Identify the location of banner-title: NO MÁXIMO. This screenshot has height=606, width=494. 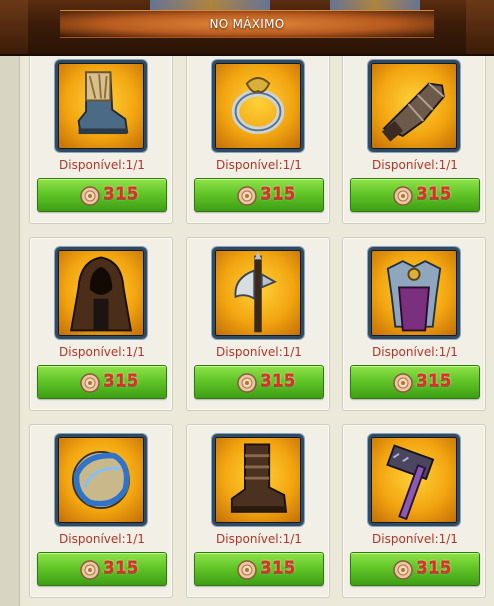
(247, 24).